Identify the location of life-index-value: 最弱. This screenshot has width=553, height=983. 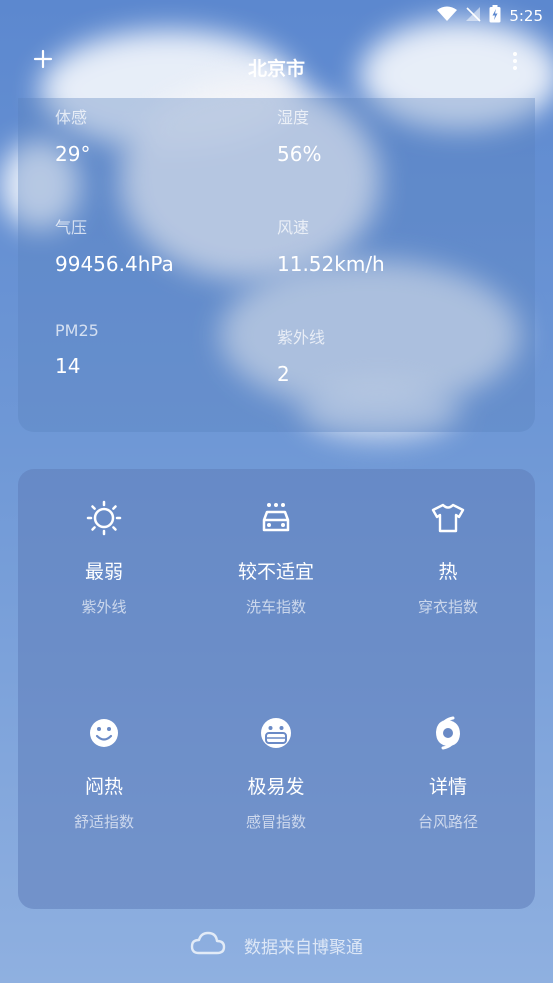
(103, 572).